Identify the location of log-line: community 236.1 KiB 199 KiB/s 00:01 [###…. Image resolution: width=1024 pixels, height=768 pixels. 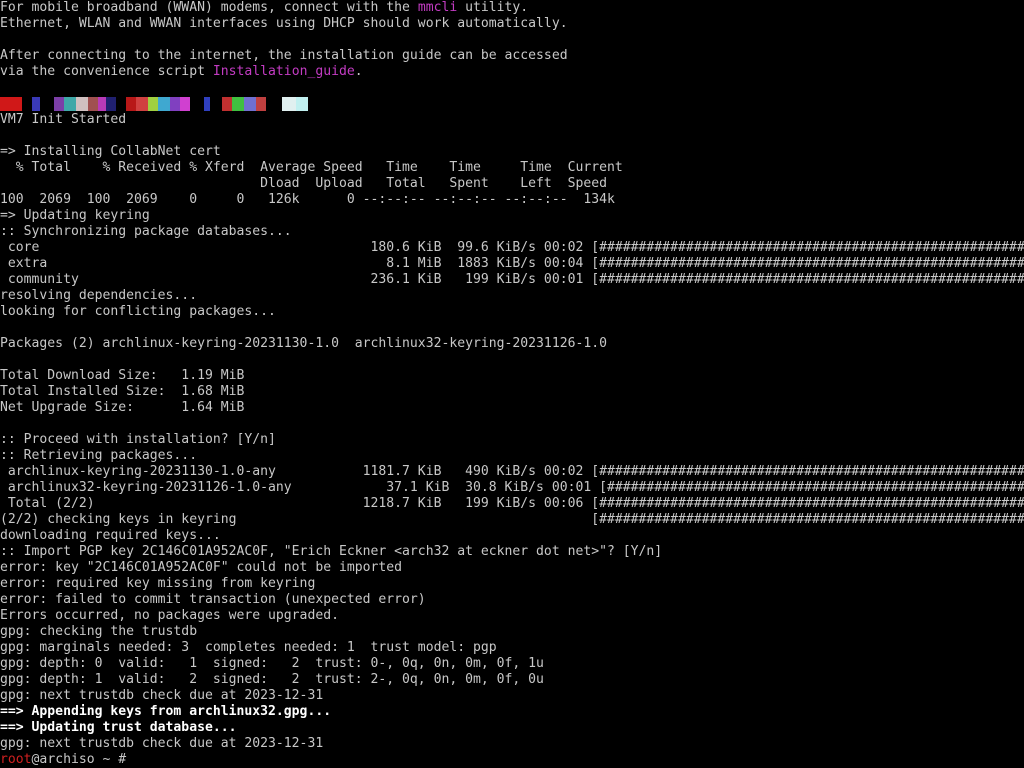
(512, 279).